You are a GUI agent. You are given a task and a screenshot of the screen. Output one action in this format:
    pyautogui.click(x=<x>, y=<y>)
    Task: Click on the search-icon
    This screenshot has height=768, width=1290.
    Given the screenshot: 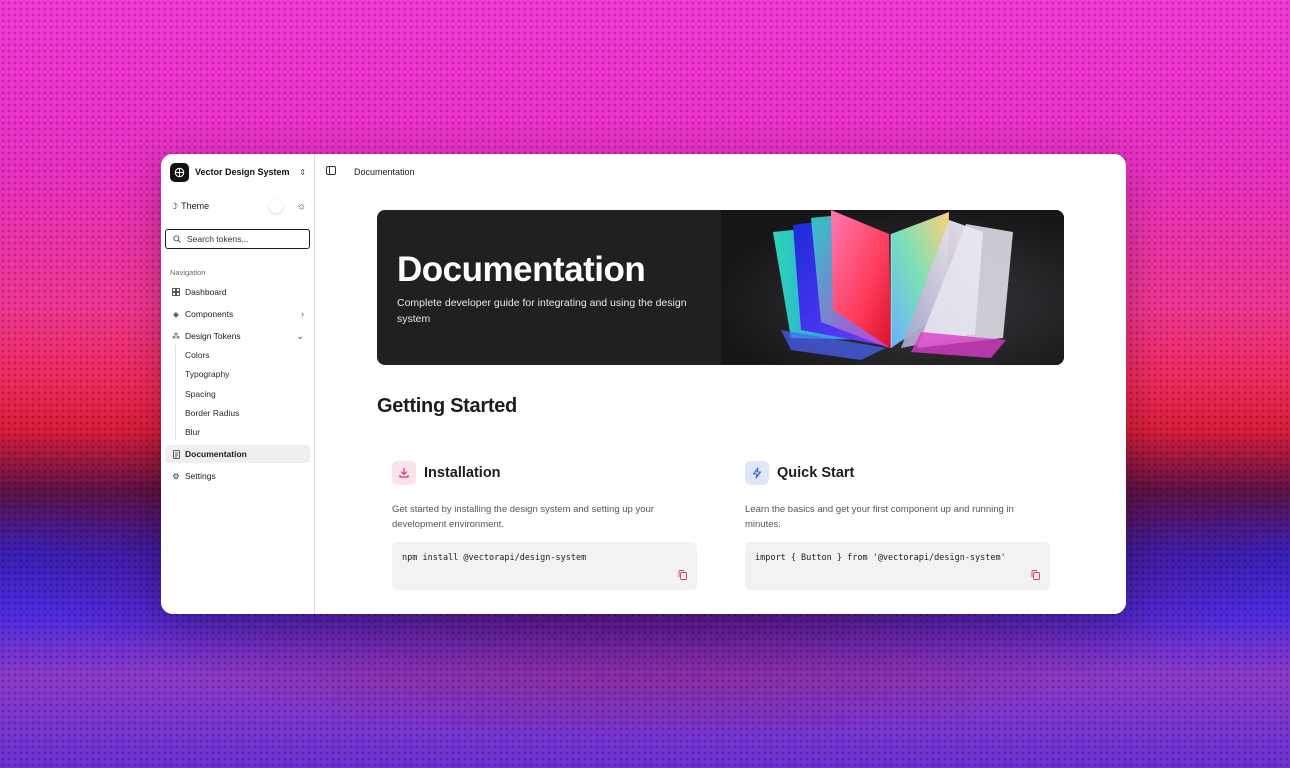 What is the action you would take?
    pyautogui.click(x=177, y=239)
    